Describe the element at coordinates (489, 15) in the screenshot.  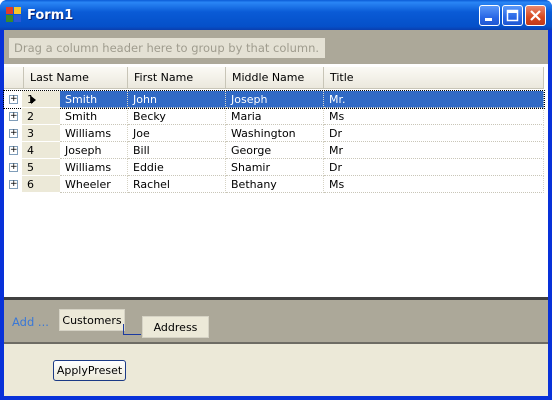
I see `minimize-button` at that location.